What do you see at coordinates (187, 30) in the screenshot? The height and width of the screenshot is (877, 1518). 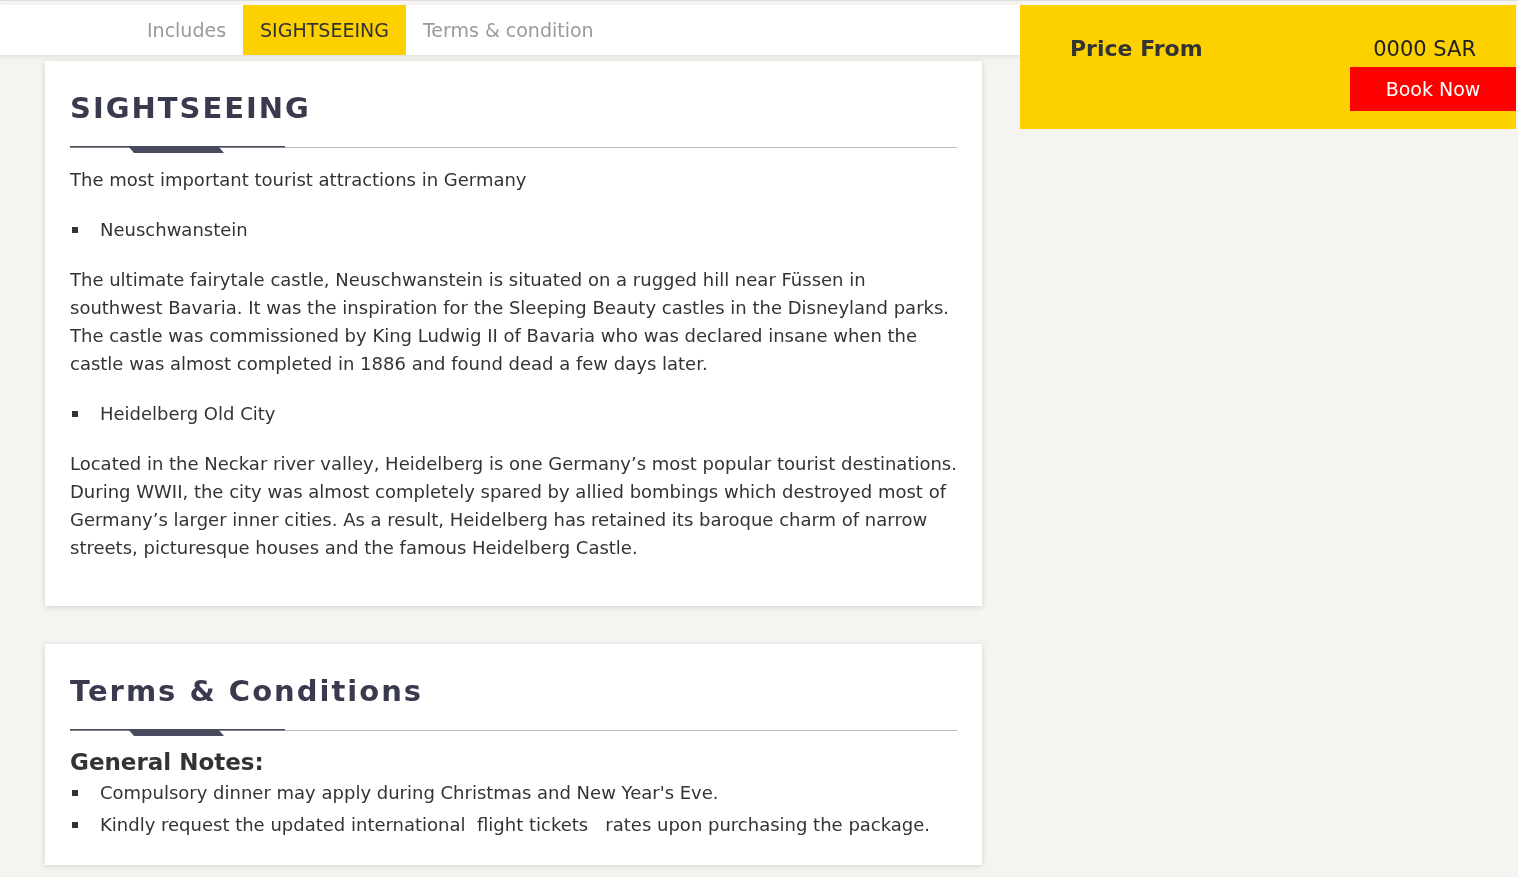 I see `tab: Includes` at bounding box center [187, 30].